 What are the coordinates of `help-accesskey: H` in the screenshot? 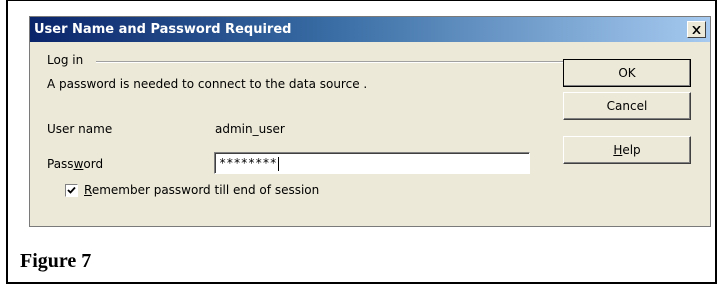 It's located at (618, 150).